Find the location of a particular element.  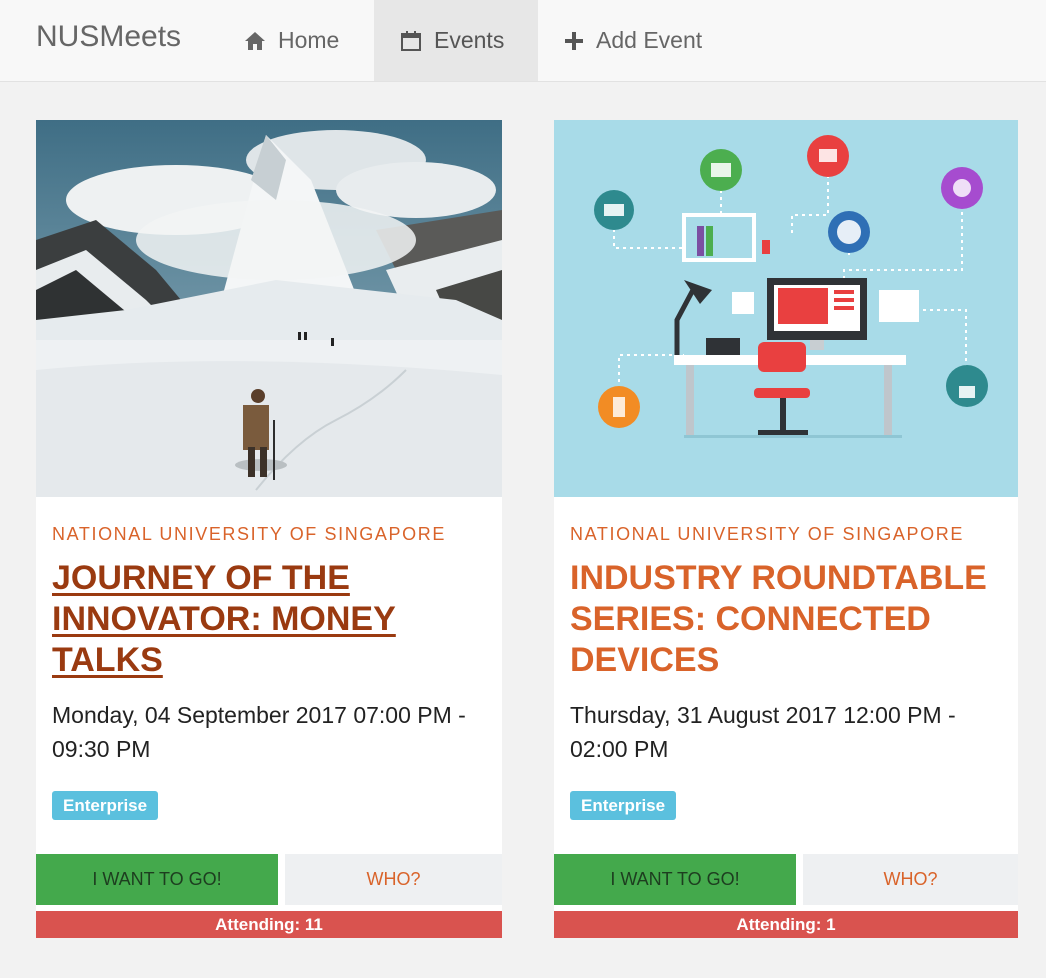

nav-events-label: Events is located at coordinates (469, 40).